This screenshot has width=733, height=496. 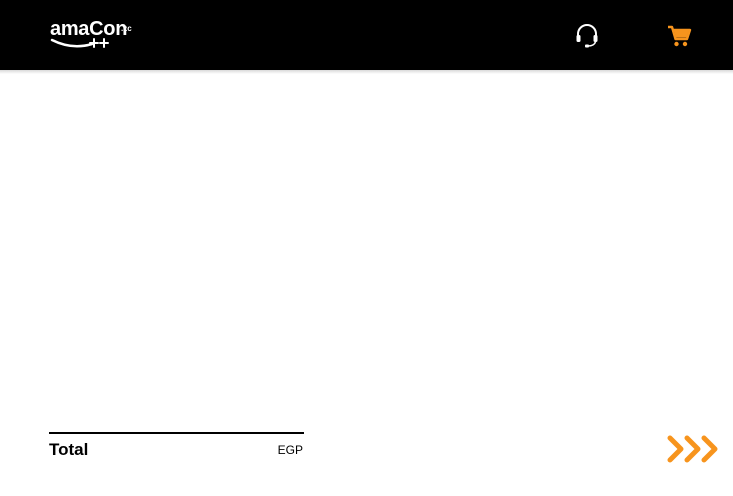 What do you see at coordinates (366, 72) in the screenshot?
I see `header-shadow` at bounding box center [366, 72].